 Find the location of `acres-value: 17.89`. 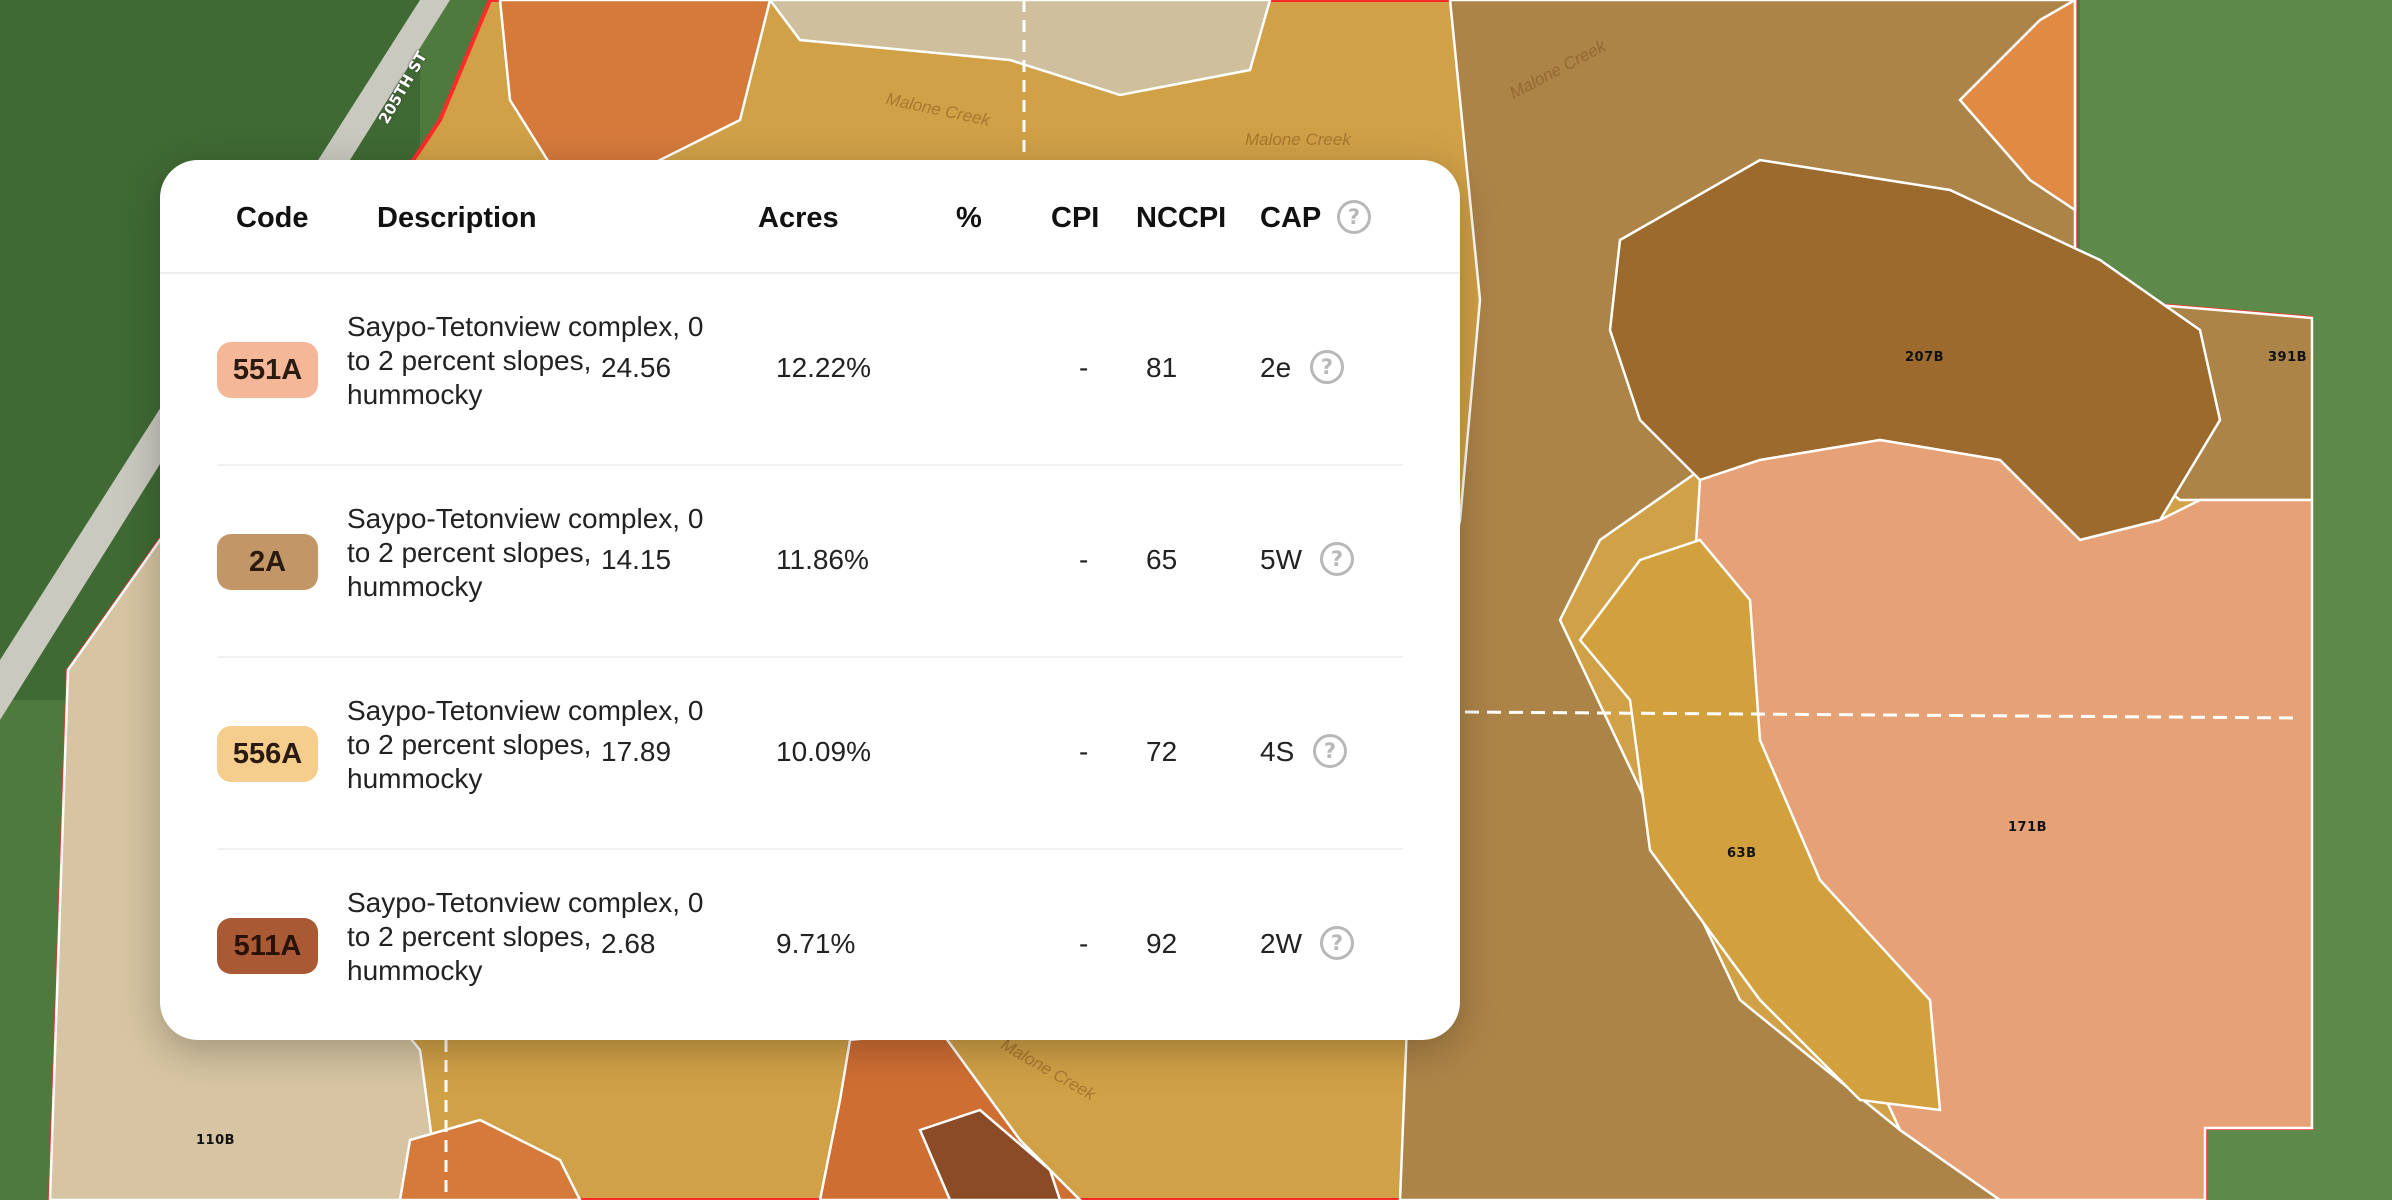

acres-value: 17.89 is located at coordinates (636, 751).